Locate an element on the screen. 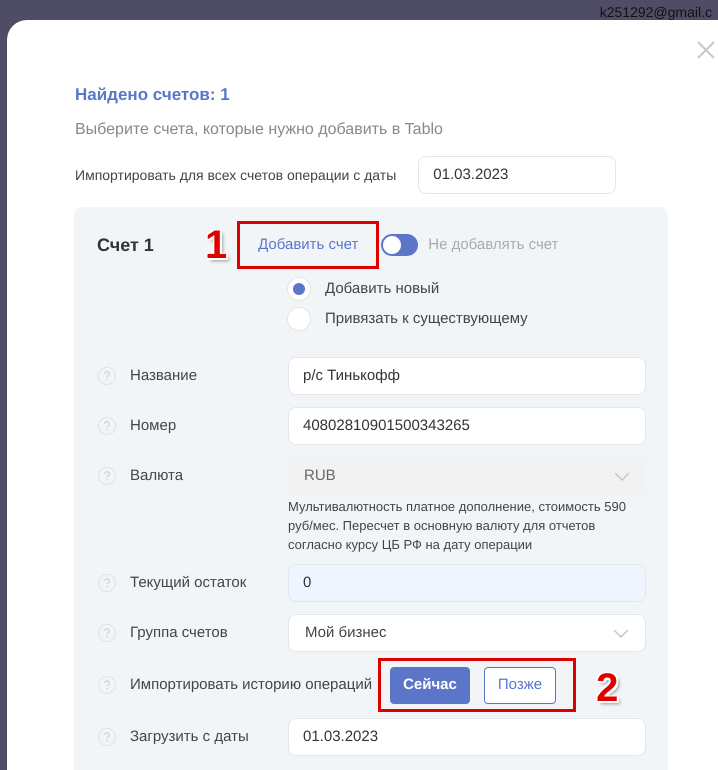 The image size is (718, 770). user-email: k251292@gmail.c is located at coordinates (656, 12).